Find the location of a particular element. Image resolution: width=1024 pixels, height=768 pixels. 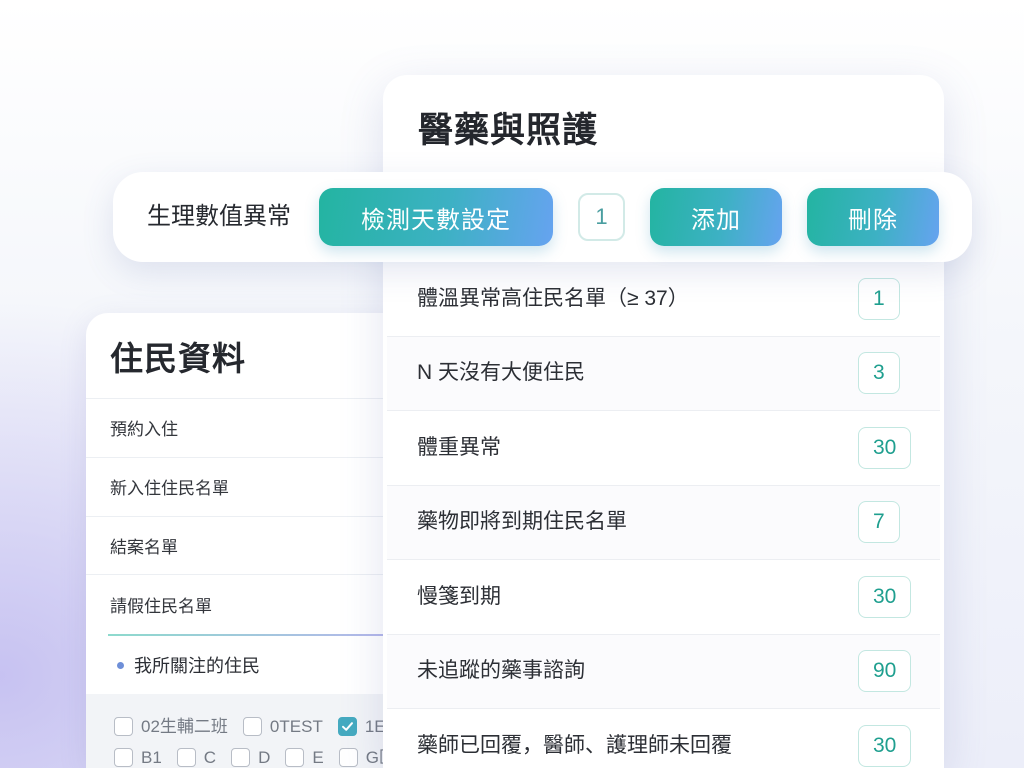

row-label: 藥物即將到期住民名單 is located at coordinates (522, 522).